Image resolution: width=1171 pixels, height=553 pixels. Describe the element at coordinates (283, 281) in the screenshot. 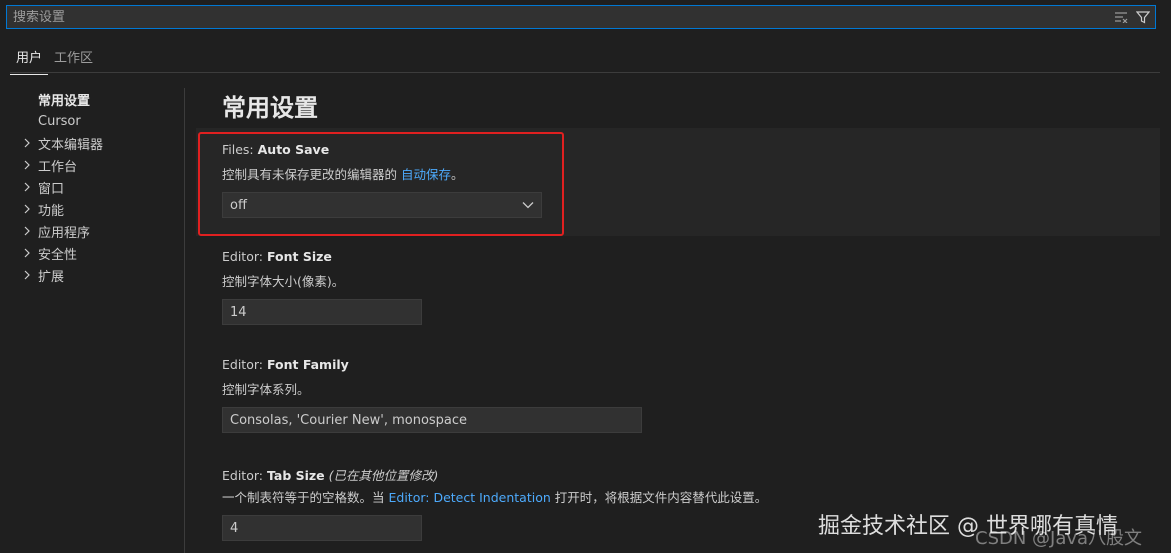

I see `setting-description: 控制字体大小(像素)。` at that location.